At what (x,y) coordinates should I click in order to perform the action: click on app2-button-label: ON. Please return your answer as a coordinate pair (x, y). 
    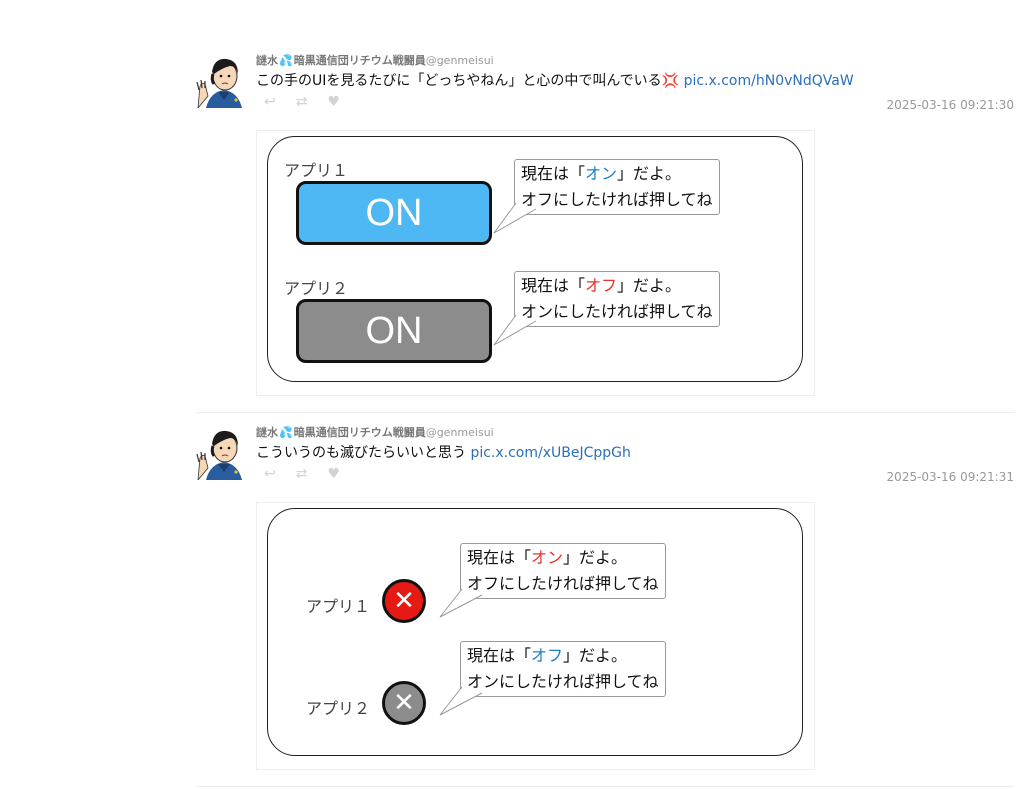
    Looking at the image, I should click on (394, 330).